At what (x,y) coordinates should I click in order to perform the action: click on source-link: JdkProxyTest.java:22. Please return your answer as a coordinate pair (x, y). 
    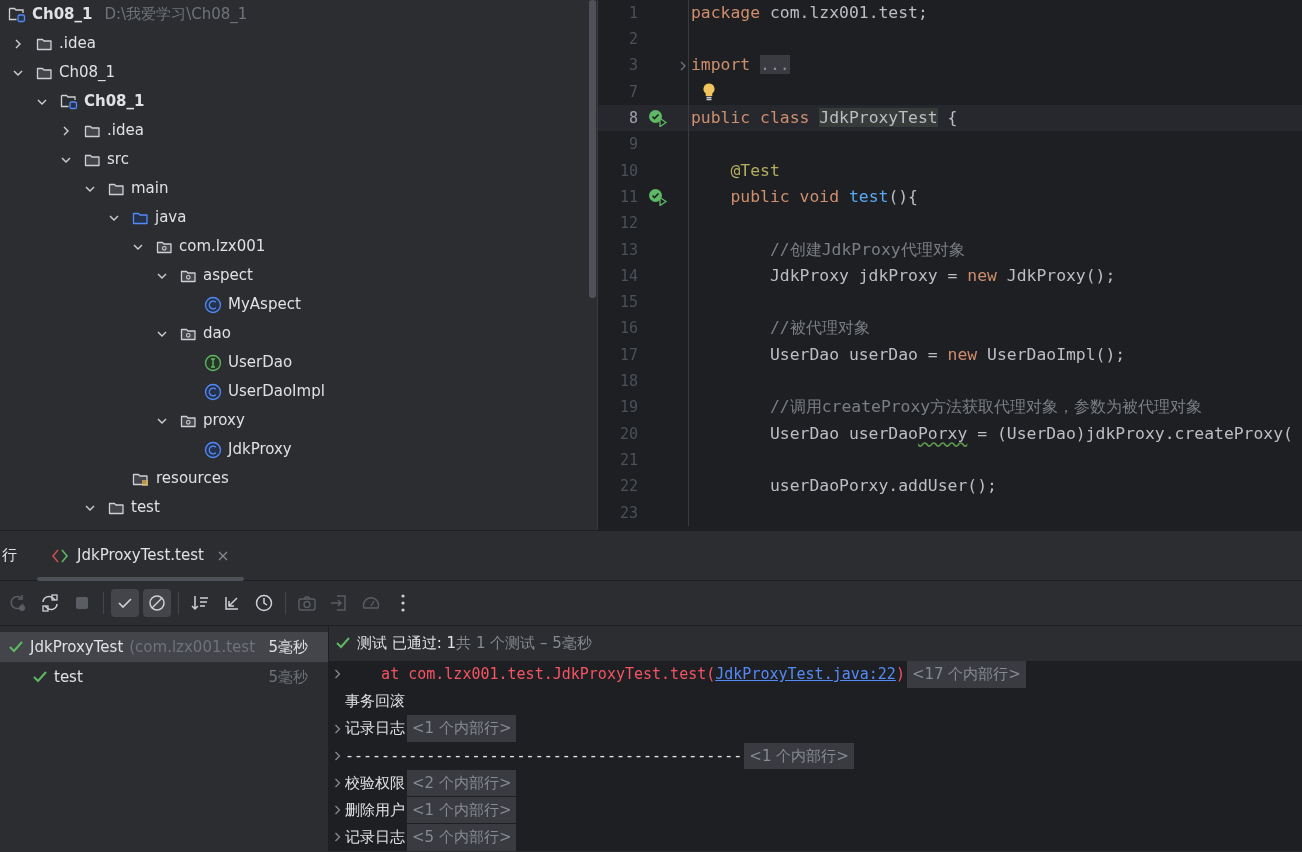
    Looking at the image, I should click on (805, 674).